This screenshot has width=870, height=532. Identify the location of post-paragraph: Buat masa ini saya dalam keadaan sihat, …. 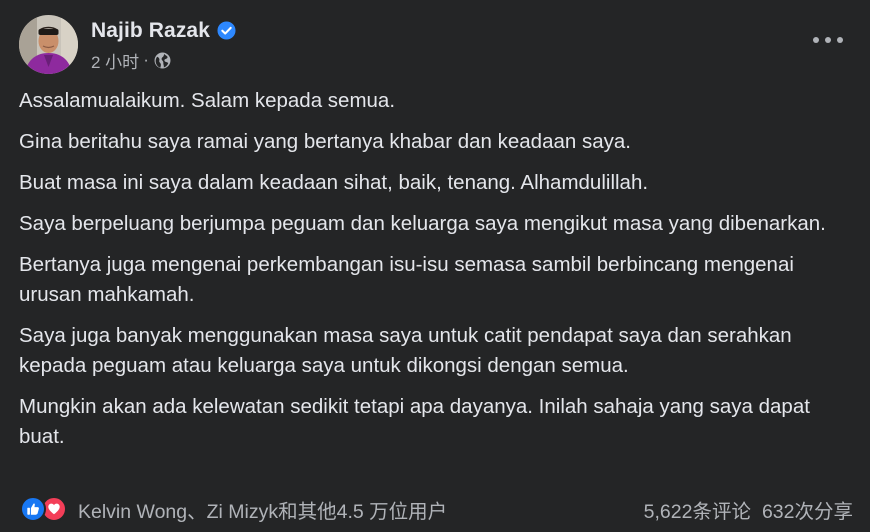
(334, 182).